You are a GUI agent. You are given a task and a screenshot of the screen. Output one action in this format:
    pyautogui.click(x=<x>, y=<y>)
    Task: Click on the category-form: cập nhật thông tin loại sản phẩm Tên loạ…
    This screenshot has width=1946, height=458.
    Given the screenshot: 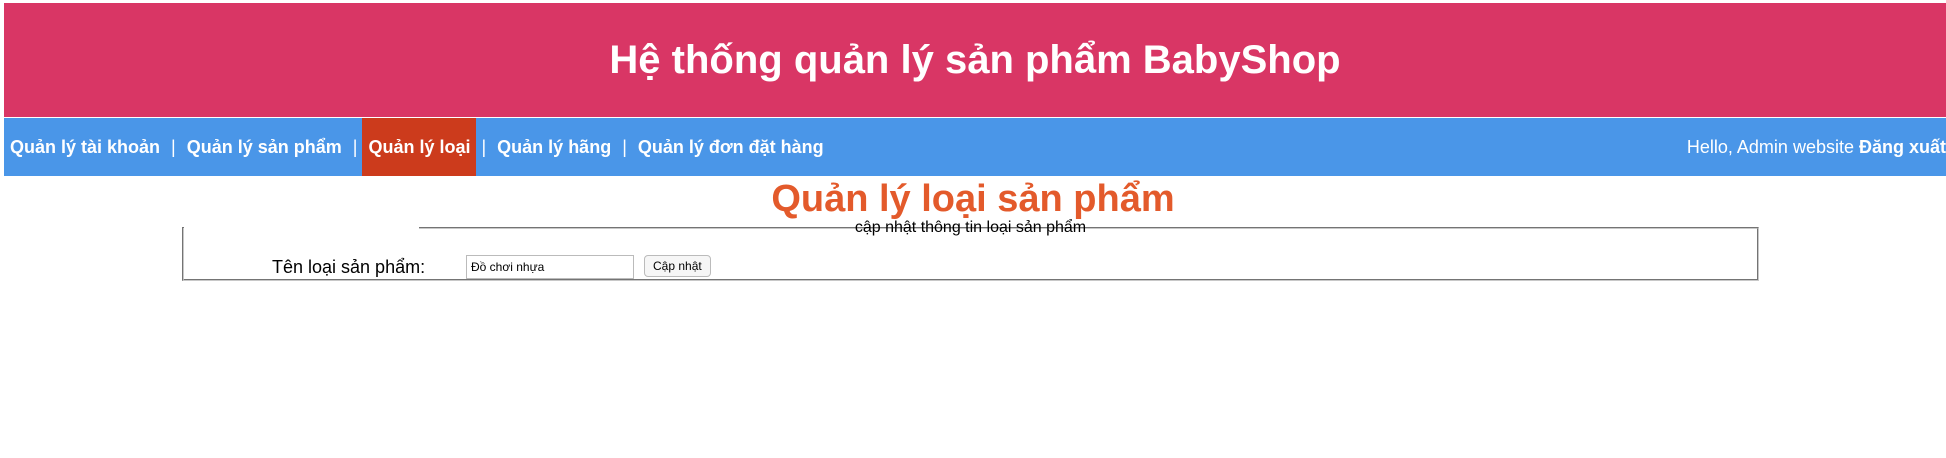 What is the action you would take?
    pyautogui.click(x=970, y=250)
    